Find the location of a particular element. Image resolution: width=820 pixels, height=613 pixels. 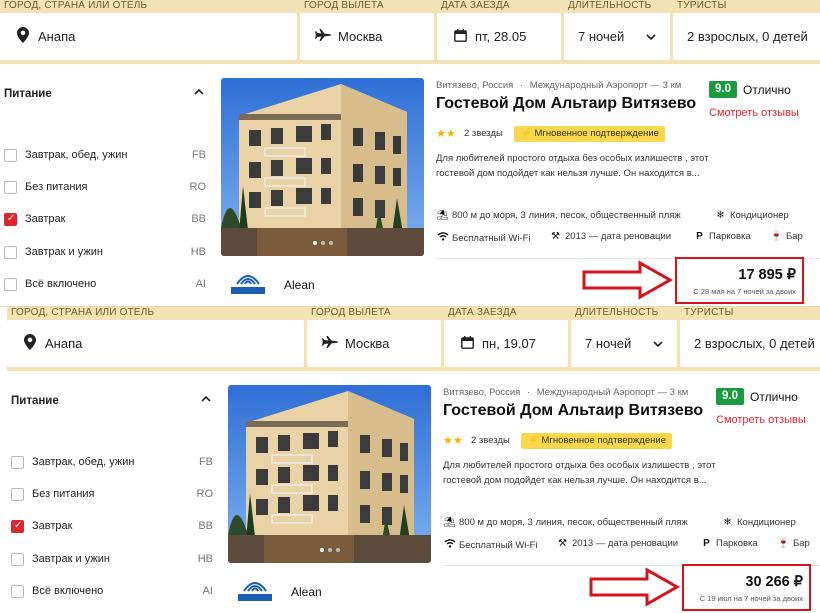

checkin-date-value: пн, 19.07 is located at coordinates (509, 343).